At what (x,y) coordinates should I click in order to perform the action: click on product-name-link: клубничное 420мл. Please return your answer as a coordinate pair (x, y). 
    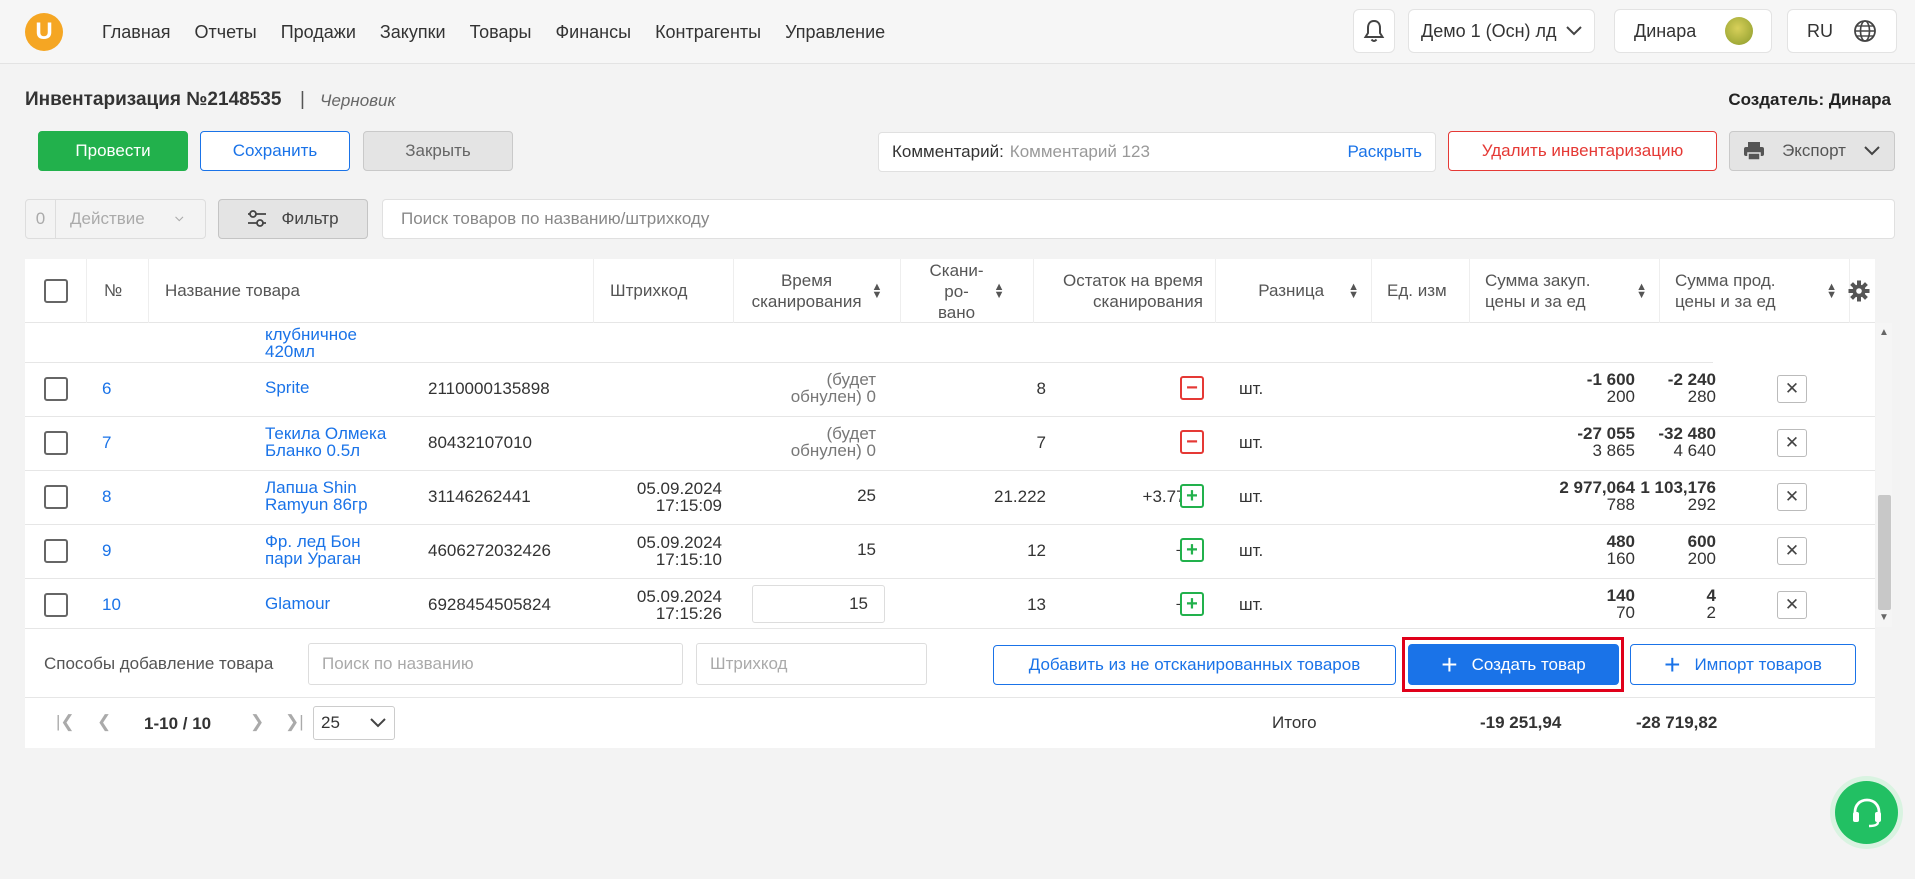
    Looking at the image, I should click on (311, 343).